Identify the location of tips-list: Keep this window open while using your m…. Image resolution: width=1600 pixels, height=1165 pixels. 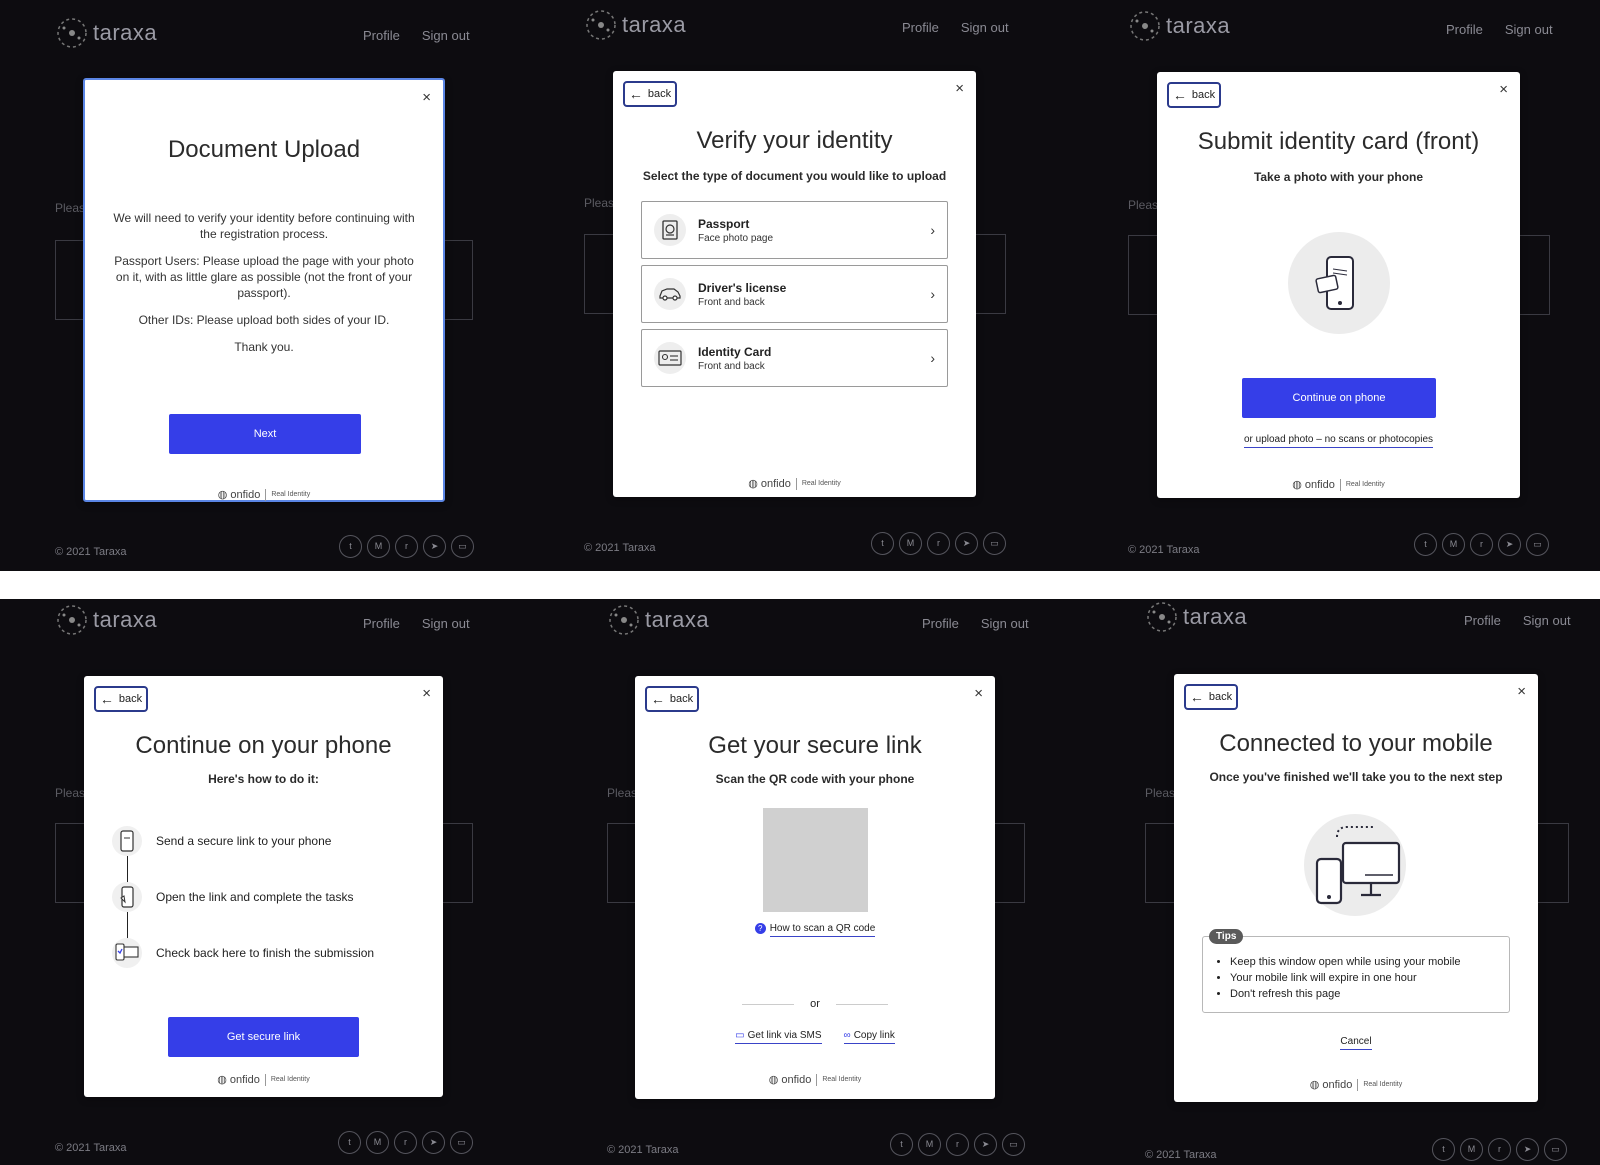
(1369, 978).